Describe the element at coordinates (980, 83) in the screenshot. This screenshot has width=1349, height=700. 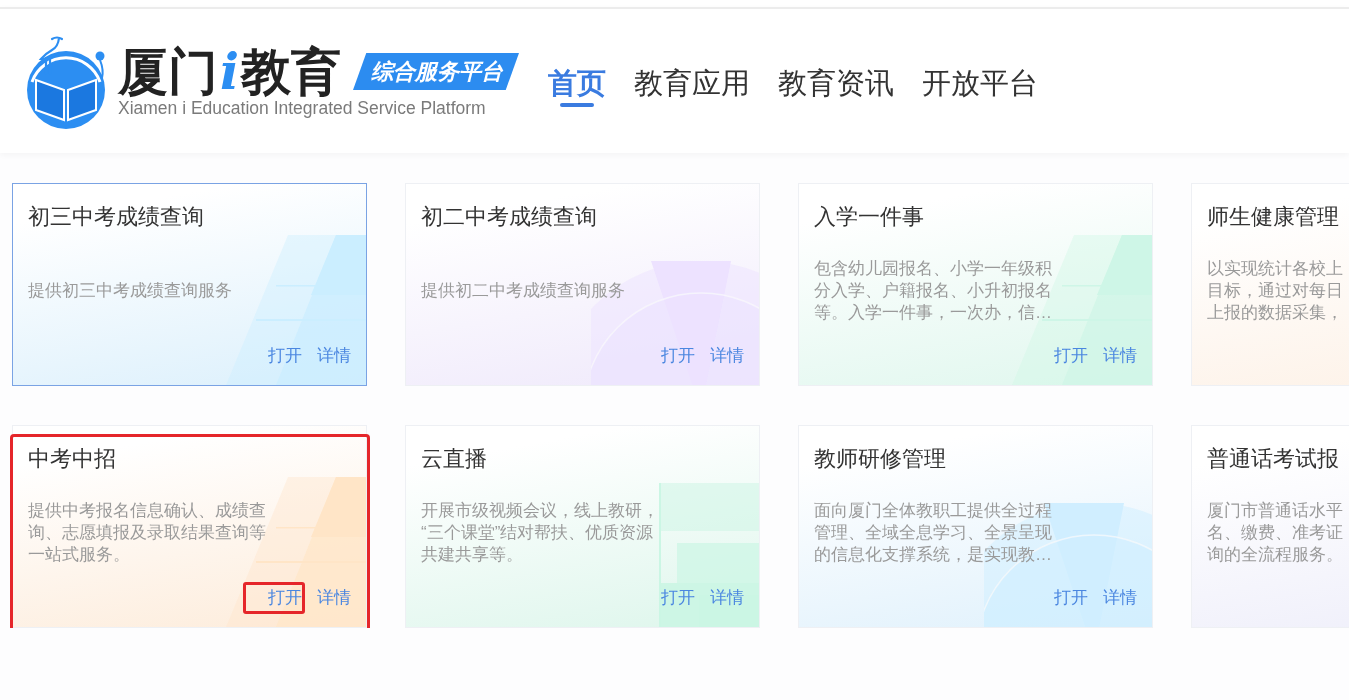
I see `nav-tab: 开放平台` at that location.